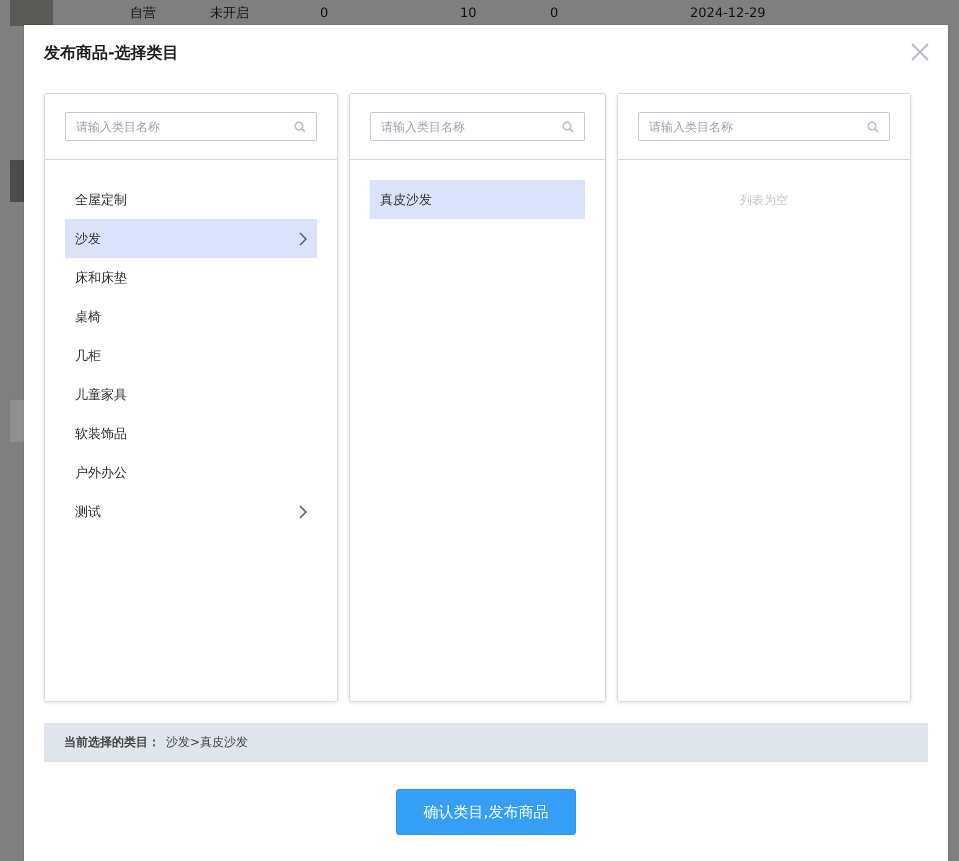  I want to click on table-cell-text: 10, so click(469, 13).